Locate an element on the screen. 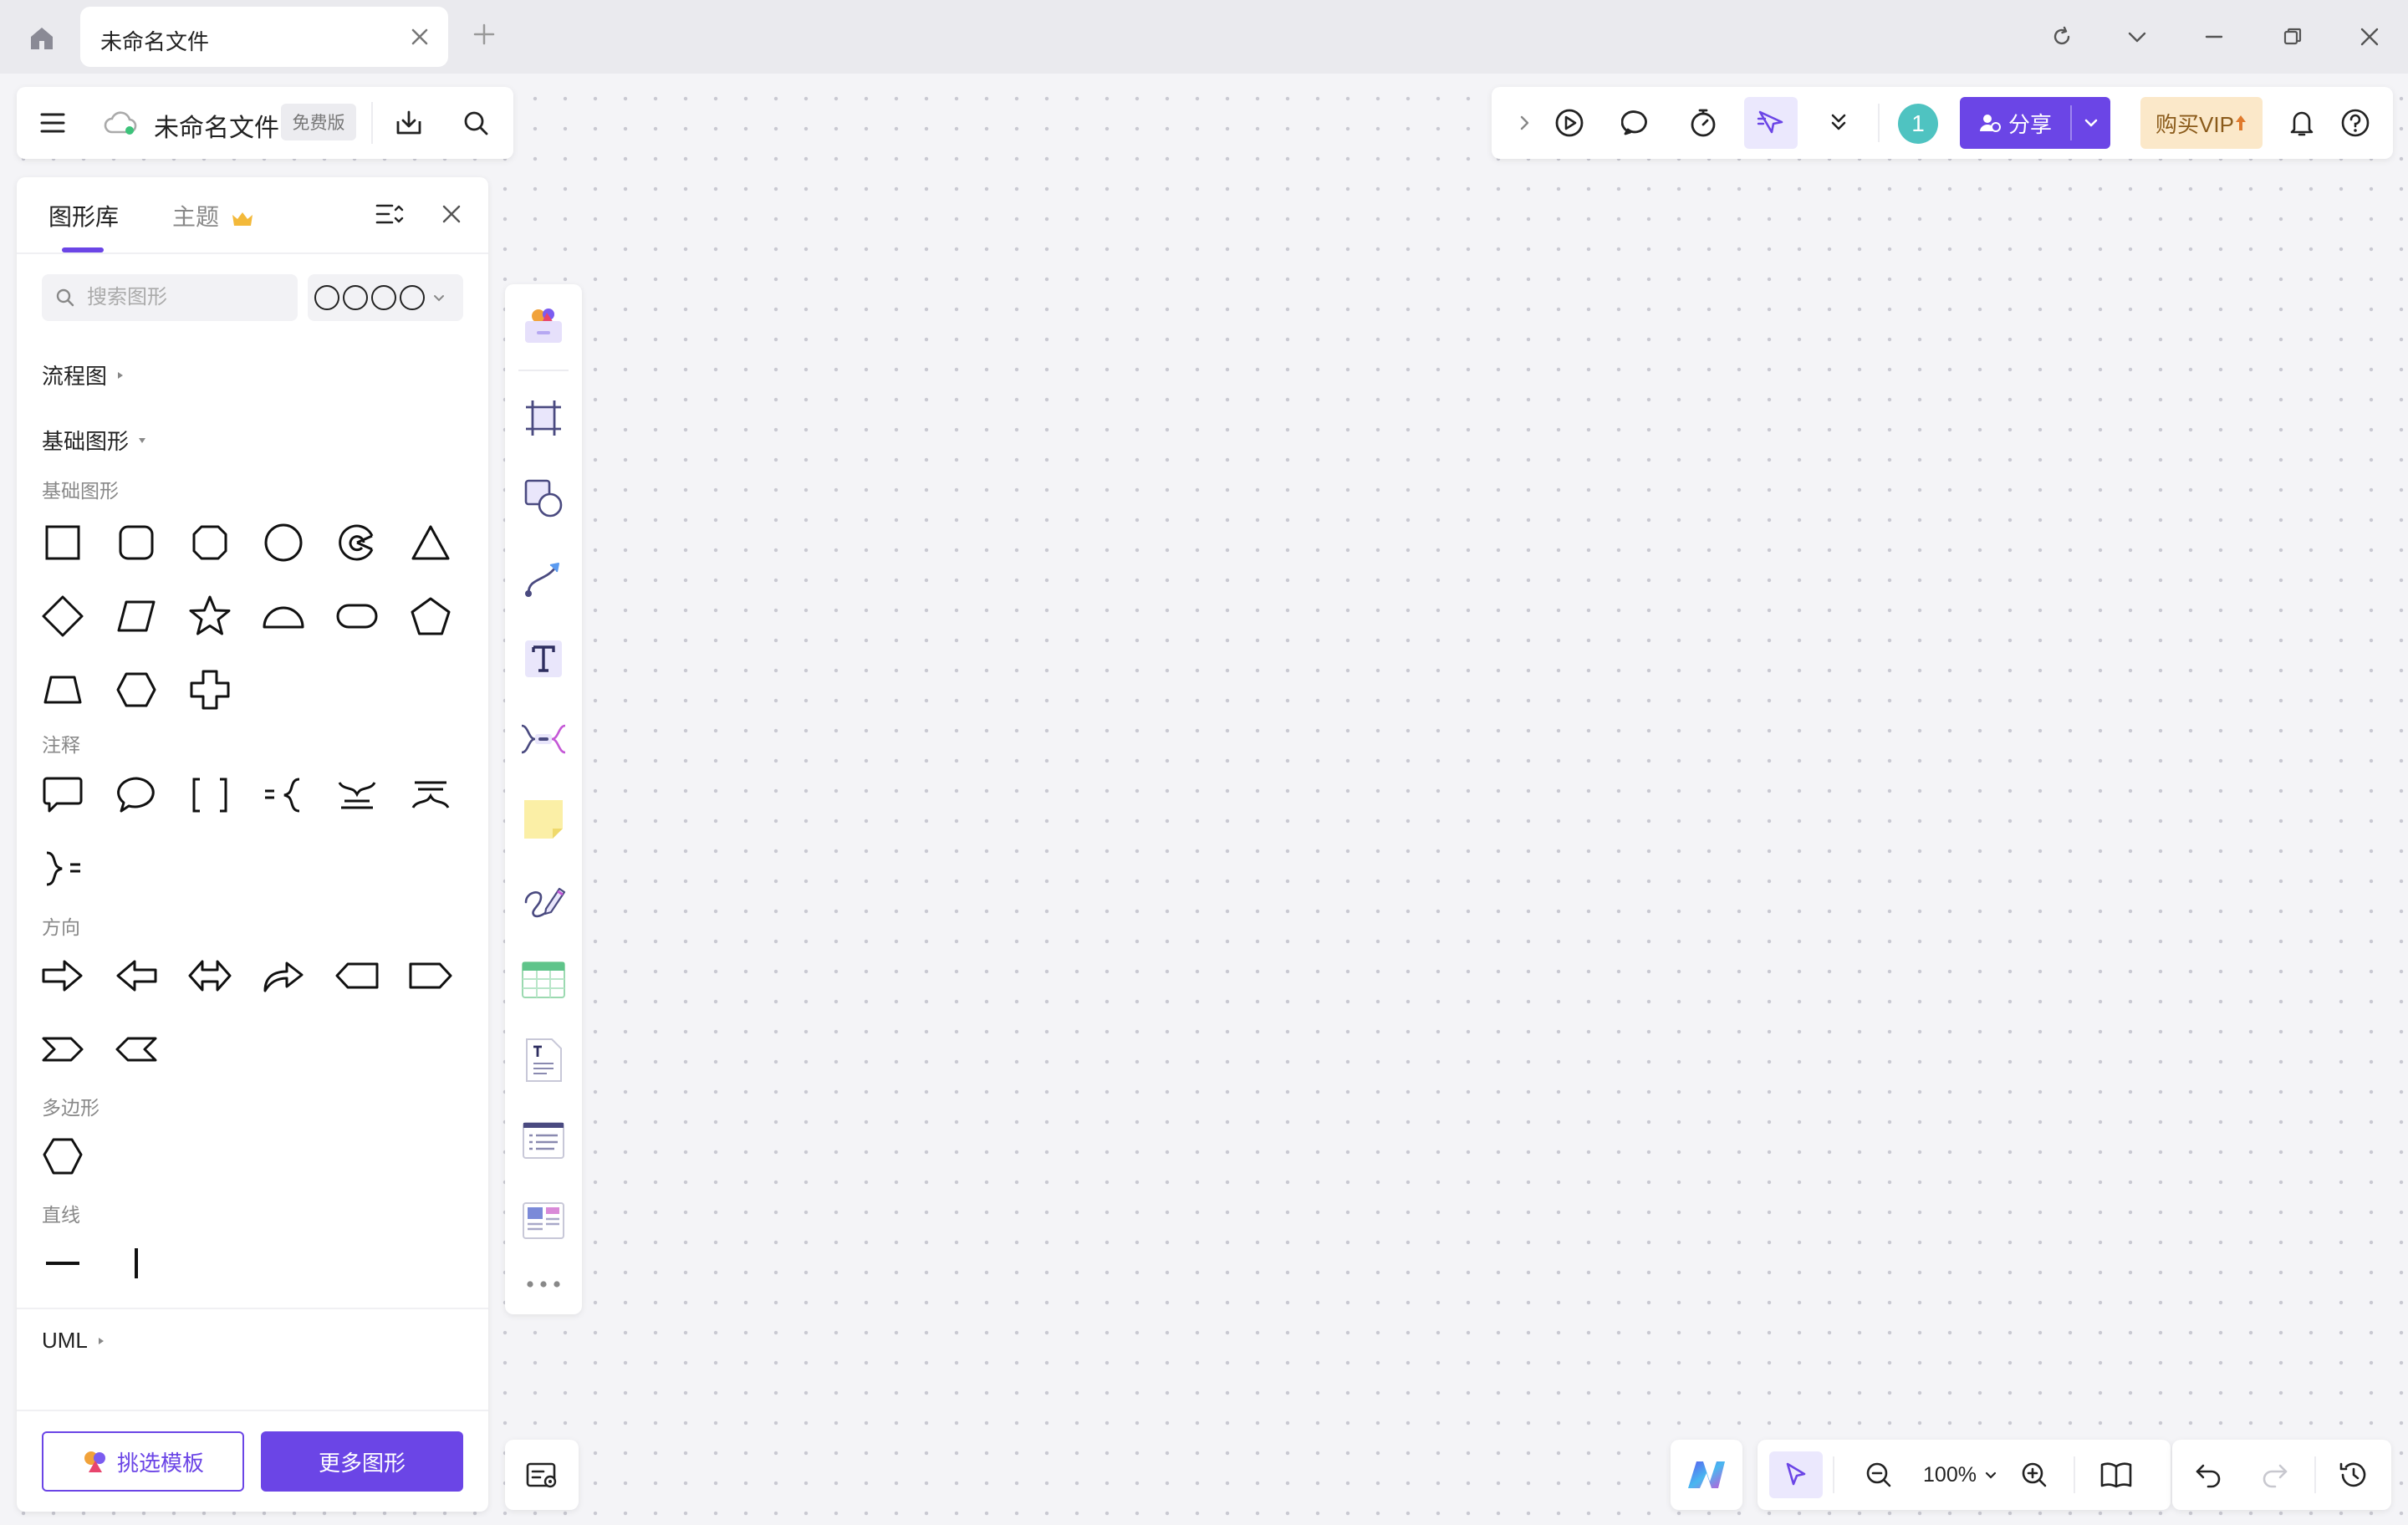 The width and height of the screenshot is (2408, 1525). zoom-toolbar: 100% is located at coordinates (1965, 1475).